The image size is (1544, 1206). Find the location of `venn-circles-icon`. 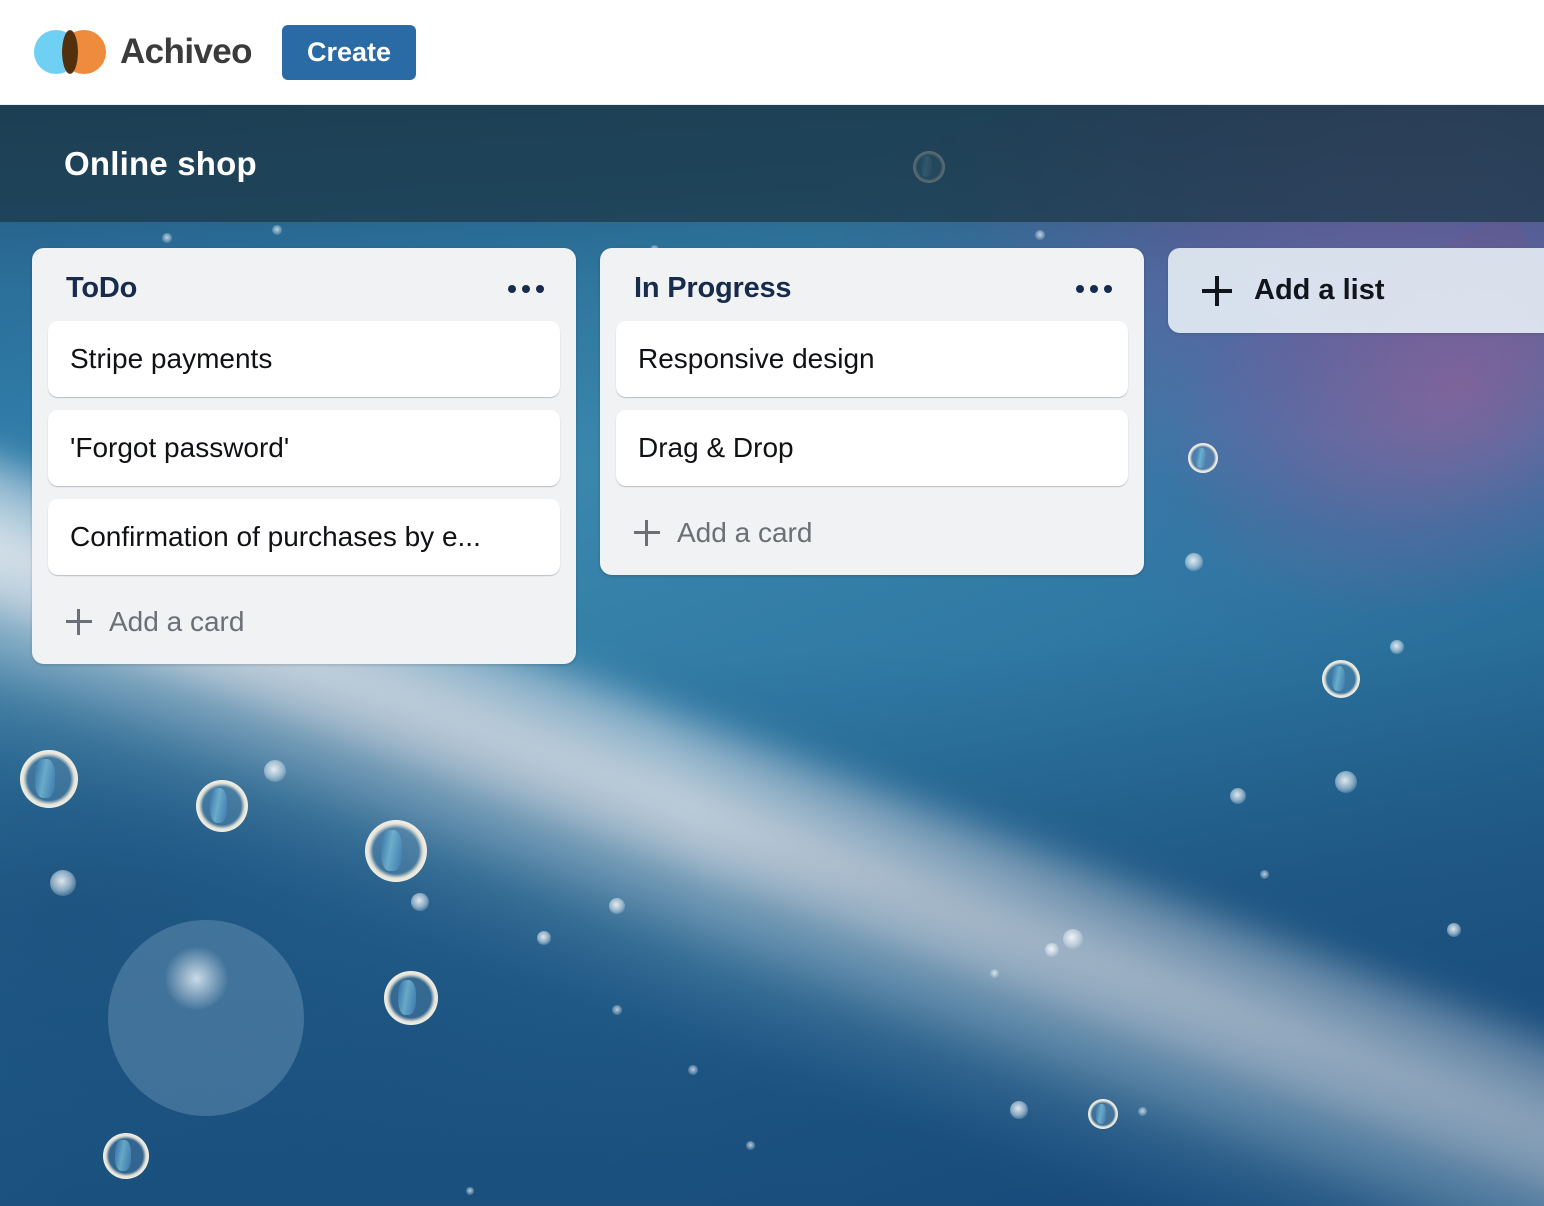

venn-circles-icon is located at coordinates (70, 52).